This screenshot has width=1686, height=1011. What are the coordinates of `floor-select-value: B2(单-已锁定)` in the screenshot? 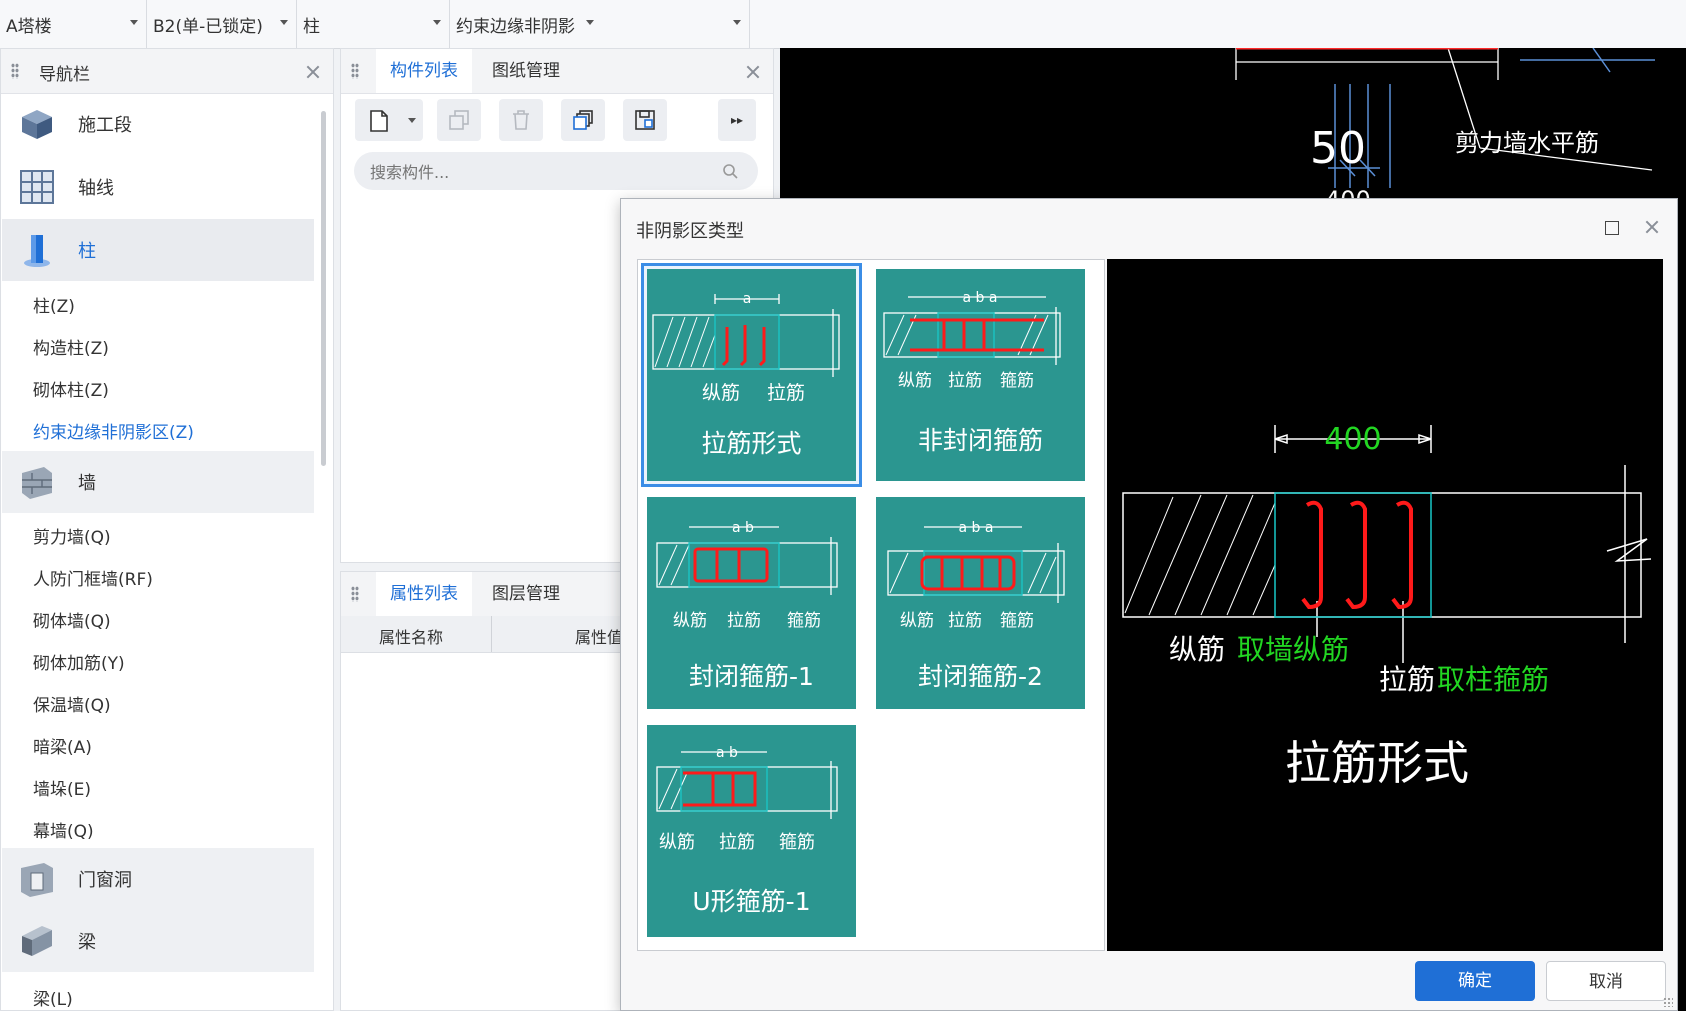 It's located at (208, 26).